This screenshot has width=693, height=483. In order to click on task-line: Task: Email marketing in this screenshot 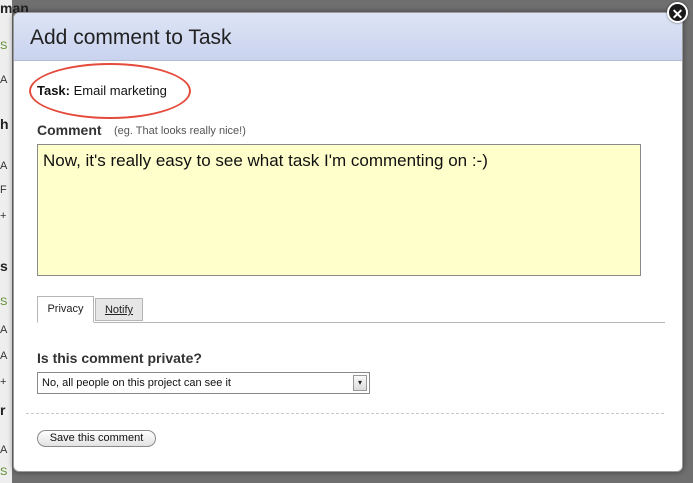, I will do `click(102, 90)`.